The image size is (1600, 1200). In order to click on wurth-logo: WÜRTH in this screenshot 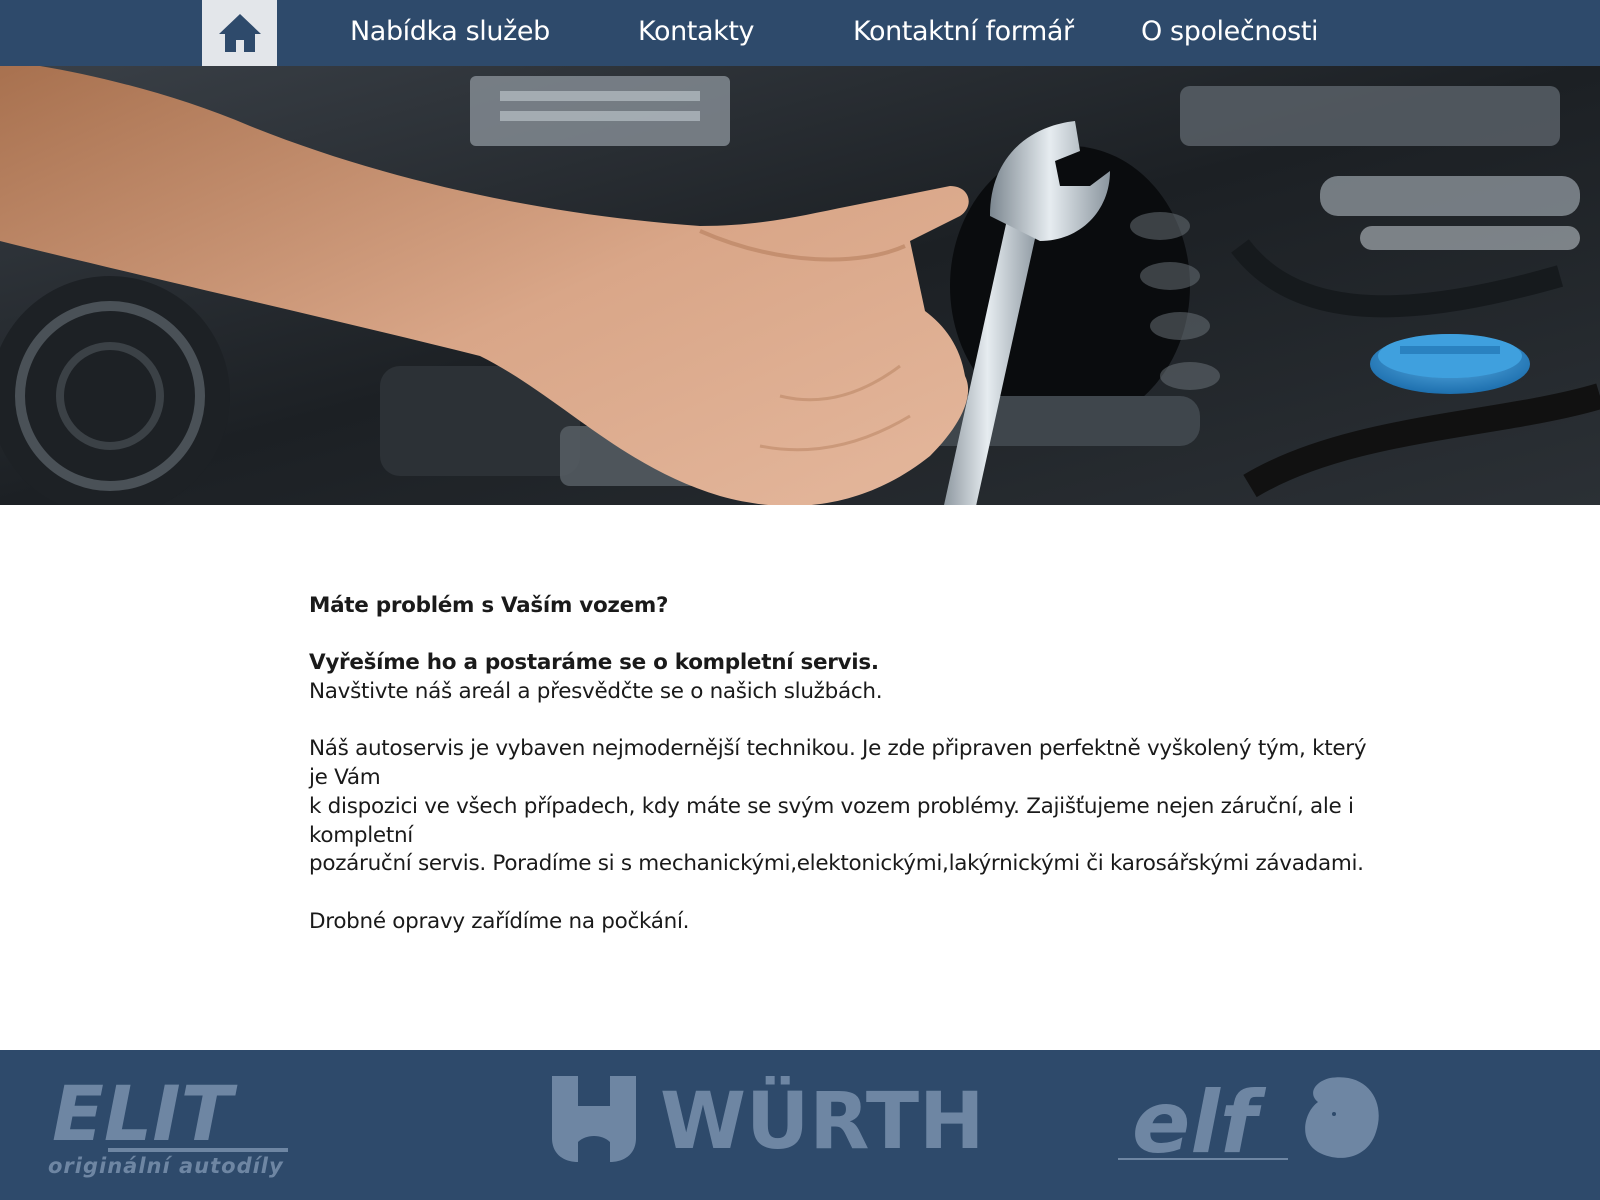, I will do `click(772, 1121)`.